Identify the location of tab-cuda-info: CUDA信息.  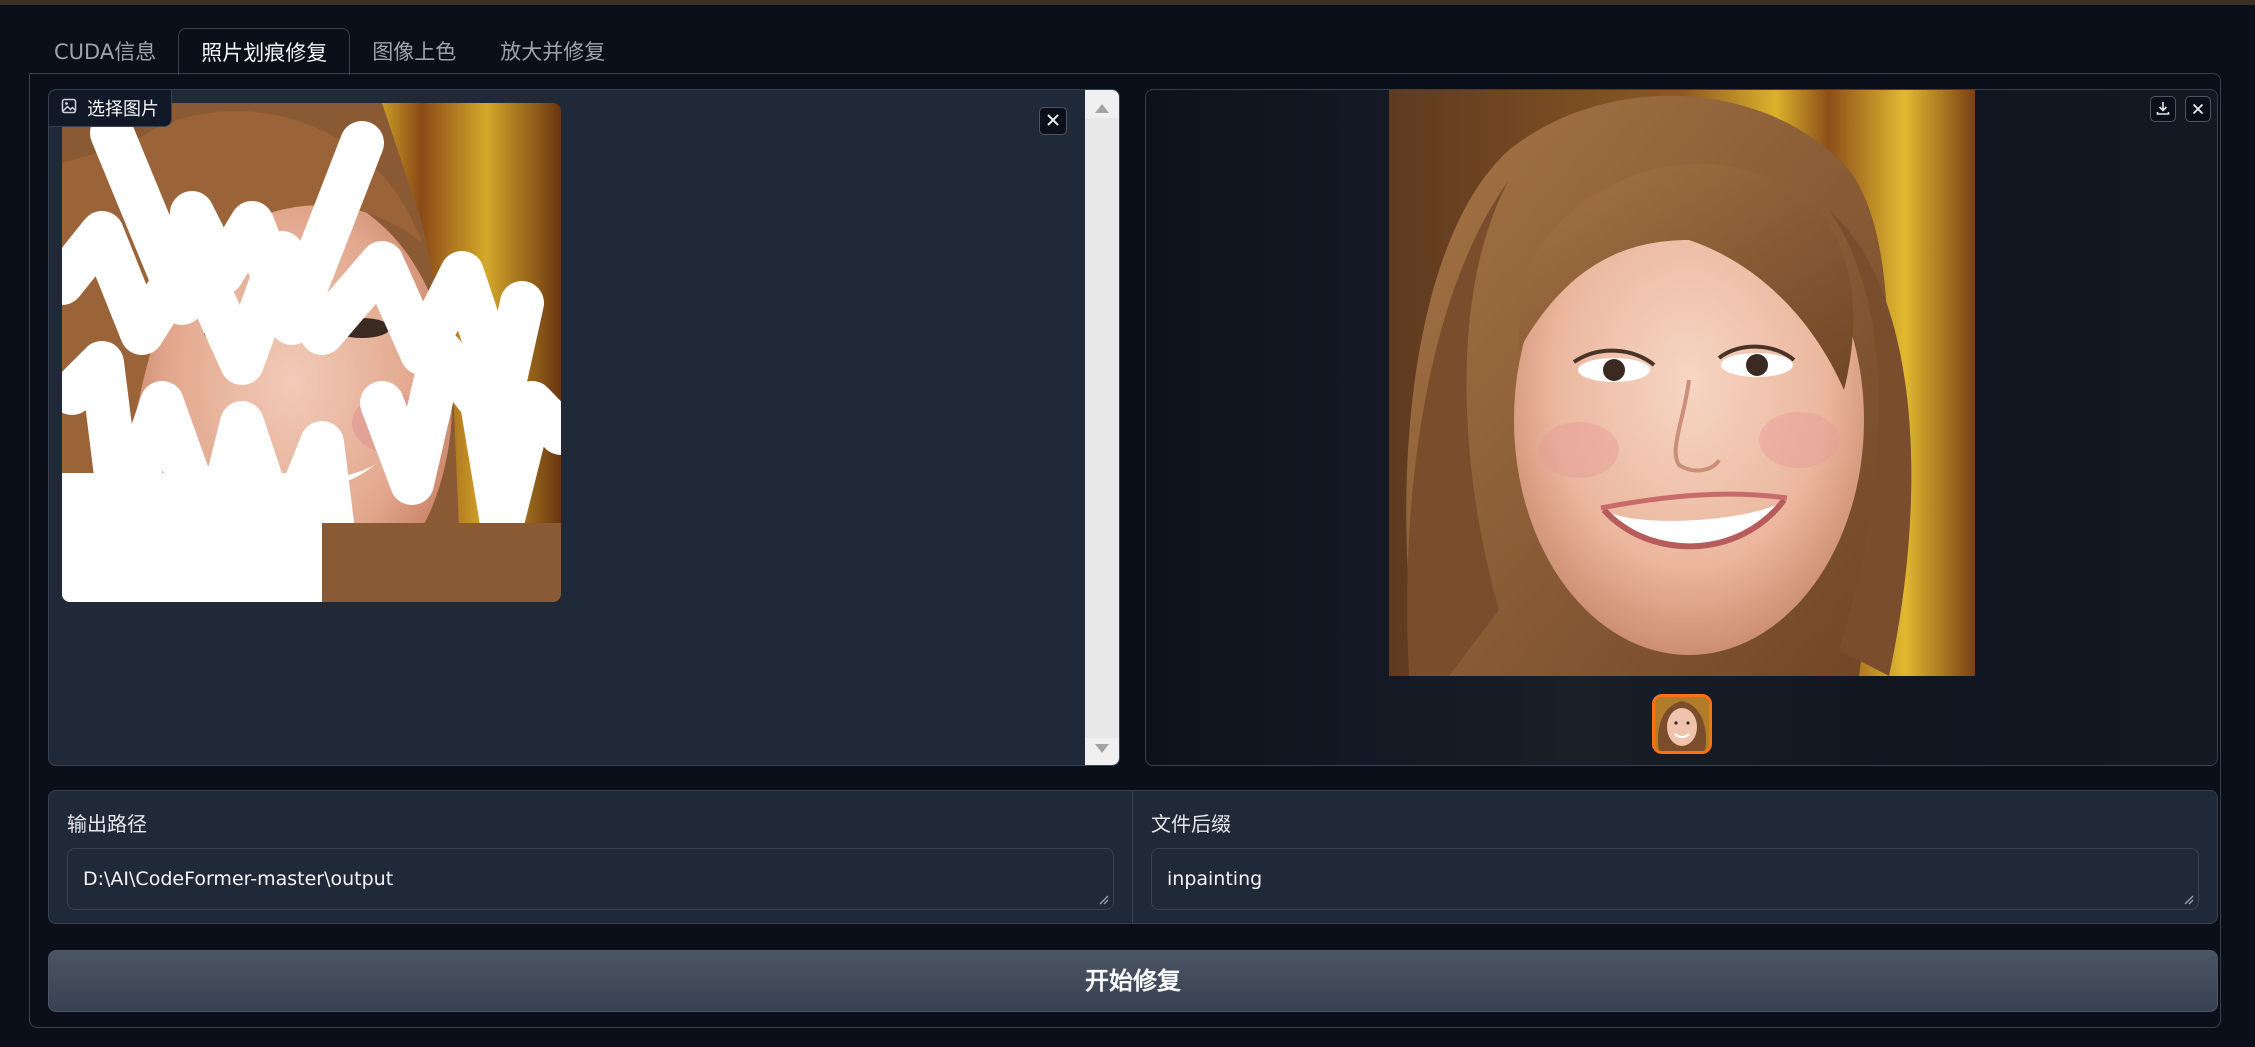
(105, 50).